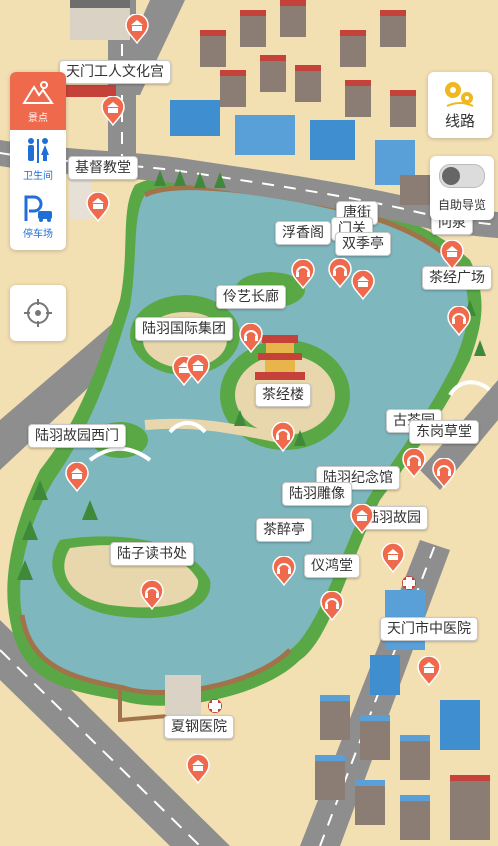 This screenshot has width=498, height=846. Describe the element at coordinates (283, 395) in the screenshot. I see `poi-label-chajinglou: 茶经楼` at that location.